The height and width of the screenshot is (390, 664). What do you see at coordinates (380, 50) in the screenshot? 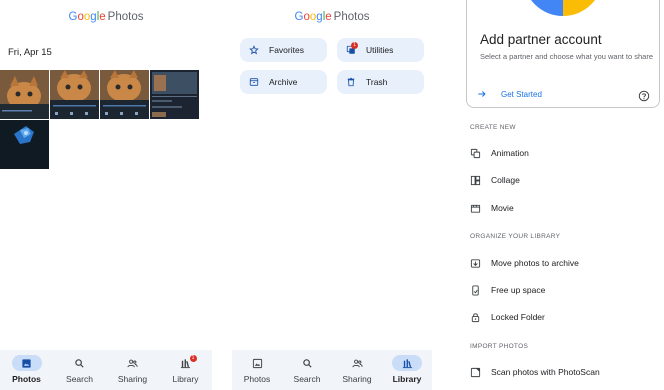
I see `chip-utilities: 1 Utilities` at bounding box center [380, 50].